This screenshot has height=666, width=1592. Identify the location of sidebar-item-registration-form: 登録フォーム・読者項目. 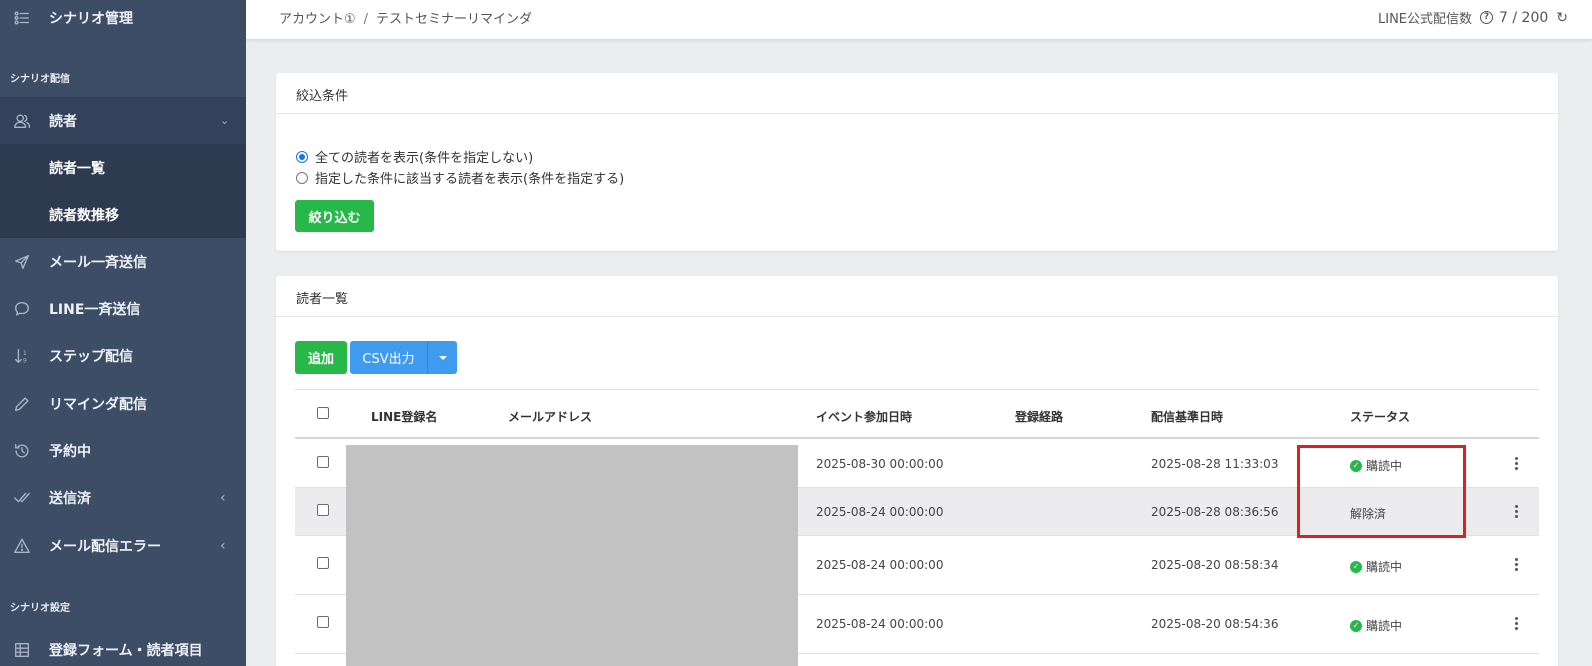
(123, 646).